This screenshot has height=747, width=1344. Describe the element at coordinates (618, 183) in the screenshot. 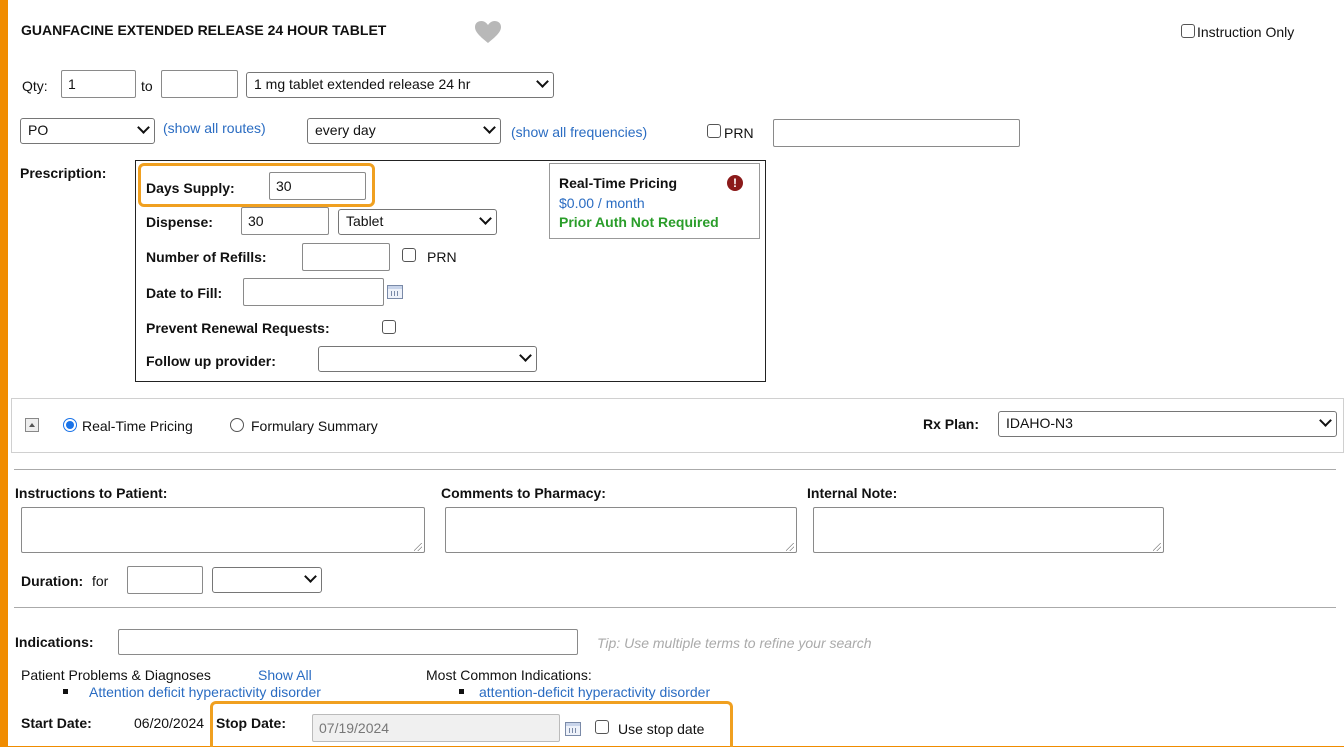

I see `pricing-title: Real-Time Pricing` at that location.